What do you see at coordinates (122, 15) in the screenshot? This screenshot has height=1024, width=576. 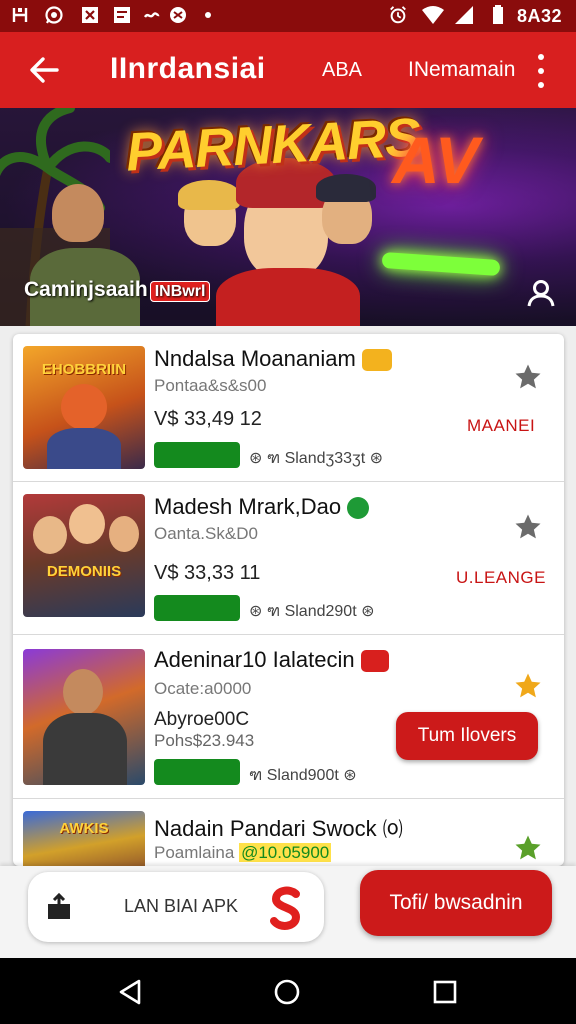 I see `news-icon` at bounding box center [122, 15].